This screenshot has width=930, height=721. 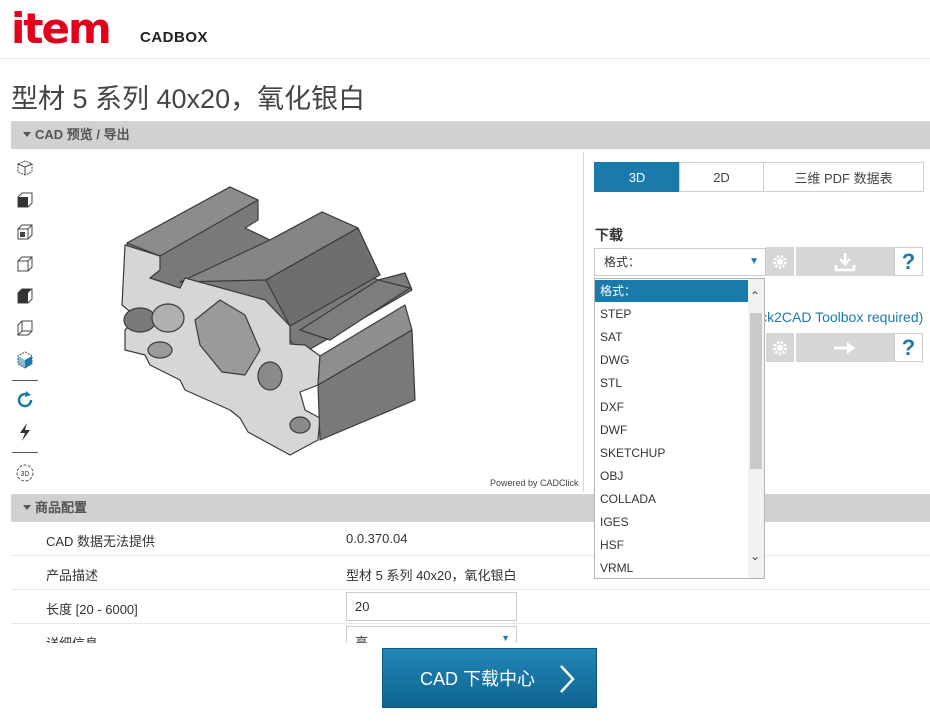 What do you see at coordinates (671, 360) in the screenshot?
I see `format-option: DWG` at bounding box center [671, 360].